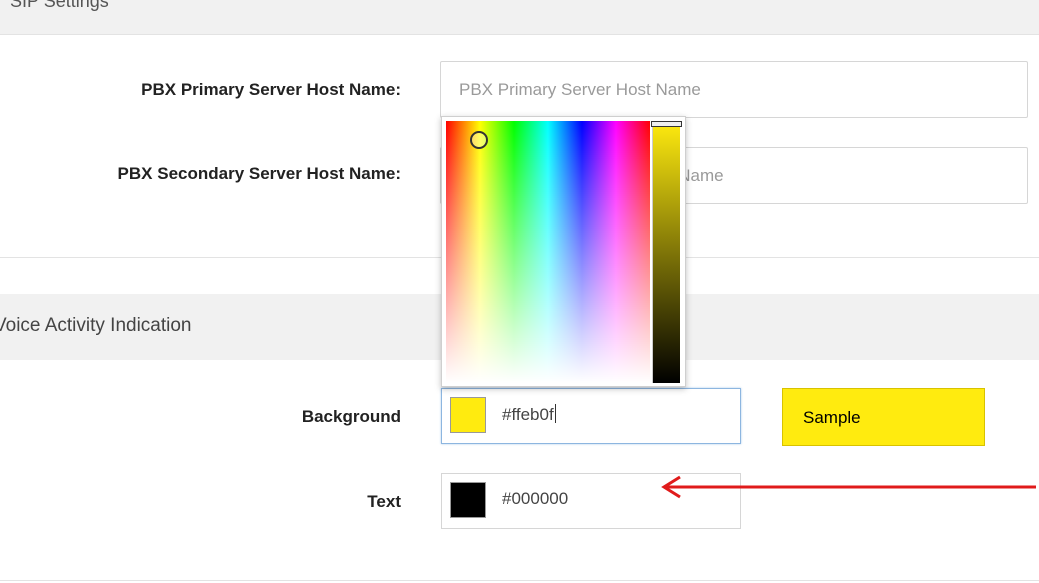  I want to click on background-color-swatch, so click(468, 415).